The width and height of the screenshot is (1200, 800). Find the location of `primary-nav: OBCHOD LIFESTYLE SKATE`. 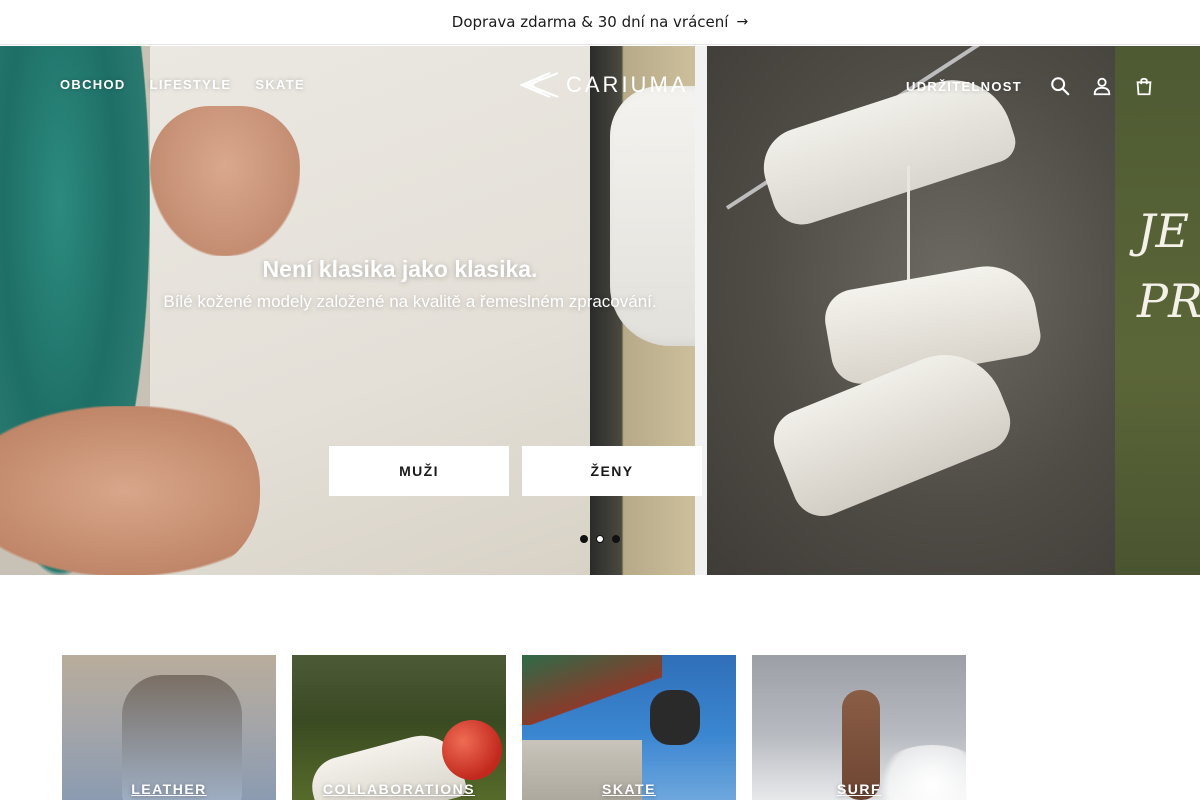

primary-nav: OBCHOD LIFESTYLE SKATE is located at coordinates (182, 84).